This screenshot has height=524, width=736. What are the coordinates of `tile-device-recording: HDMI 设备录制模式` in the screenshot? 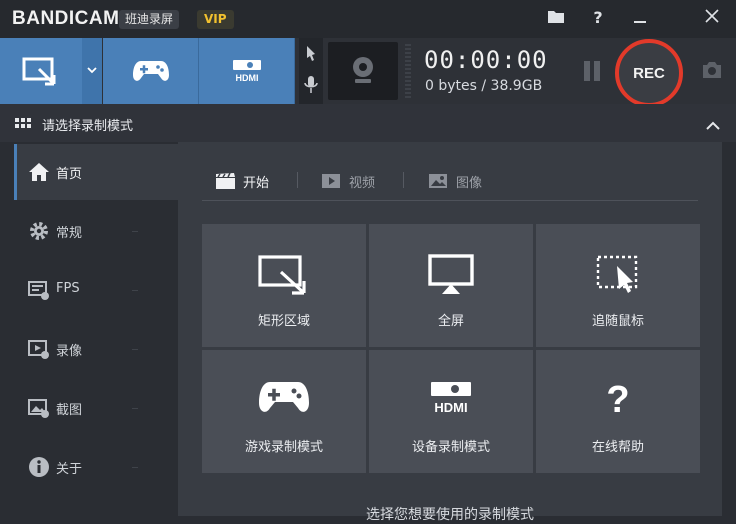 It's located at (451, 411).